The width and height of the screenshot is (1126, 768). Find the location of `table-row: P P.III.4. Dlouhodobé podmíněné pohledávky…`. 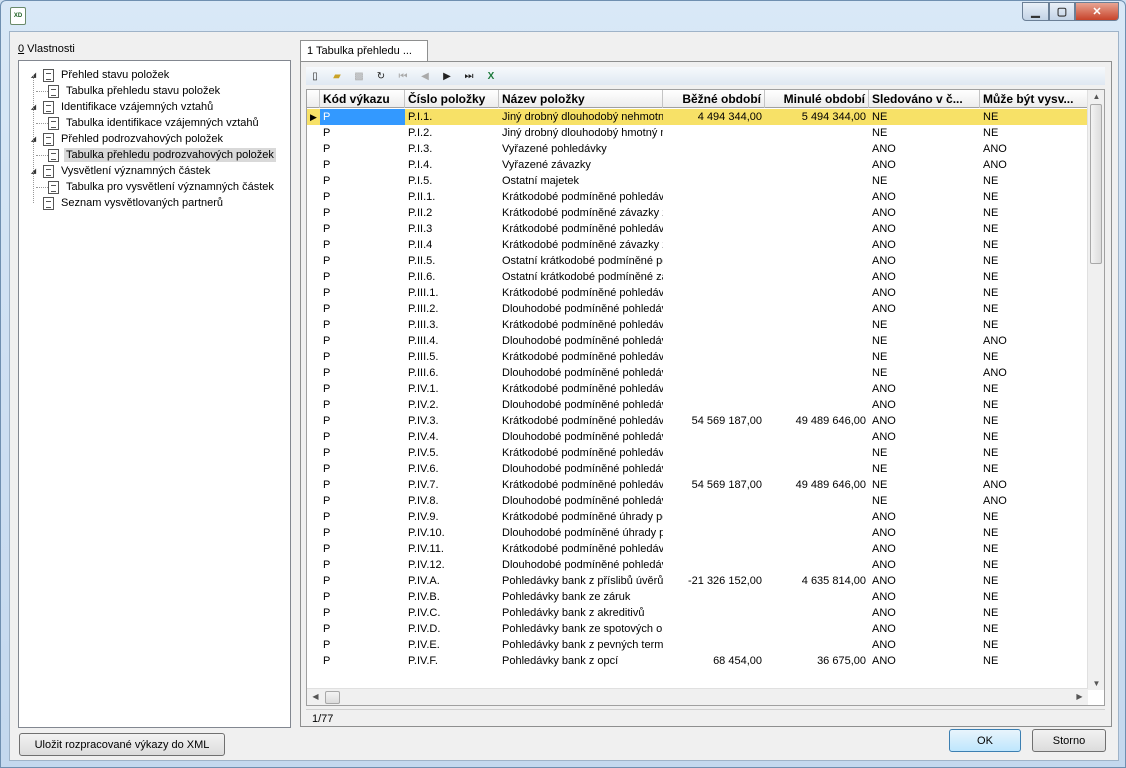

table-row: P P.III.4. Dlouhodobé podmíněné pohledávky… is located at coordinates (698, 341).